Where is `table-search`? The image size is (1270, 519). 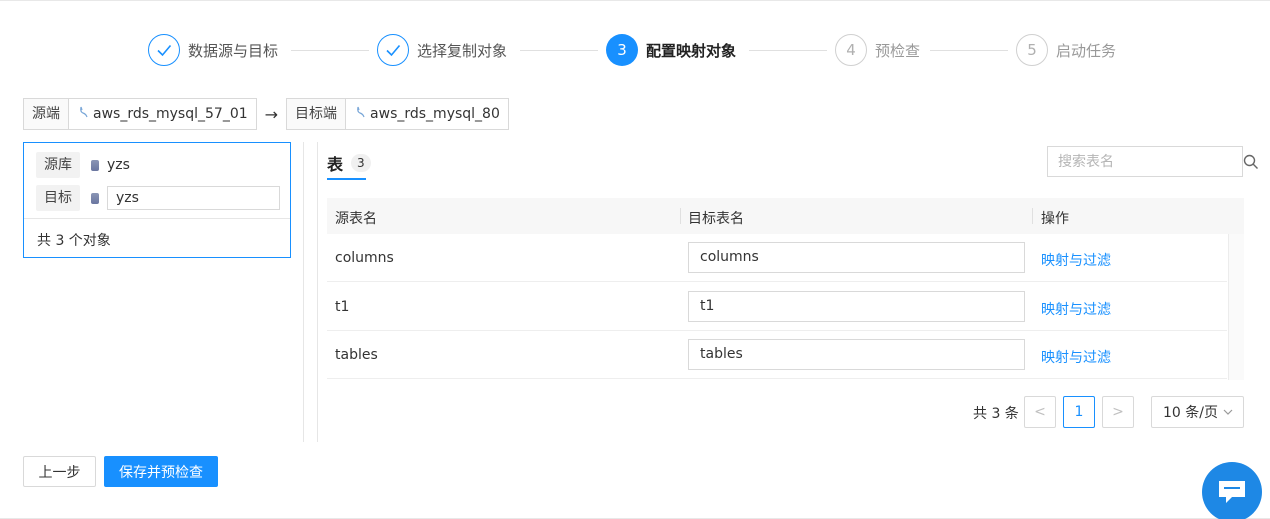 table-search is located at coordinates (1153, 161).